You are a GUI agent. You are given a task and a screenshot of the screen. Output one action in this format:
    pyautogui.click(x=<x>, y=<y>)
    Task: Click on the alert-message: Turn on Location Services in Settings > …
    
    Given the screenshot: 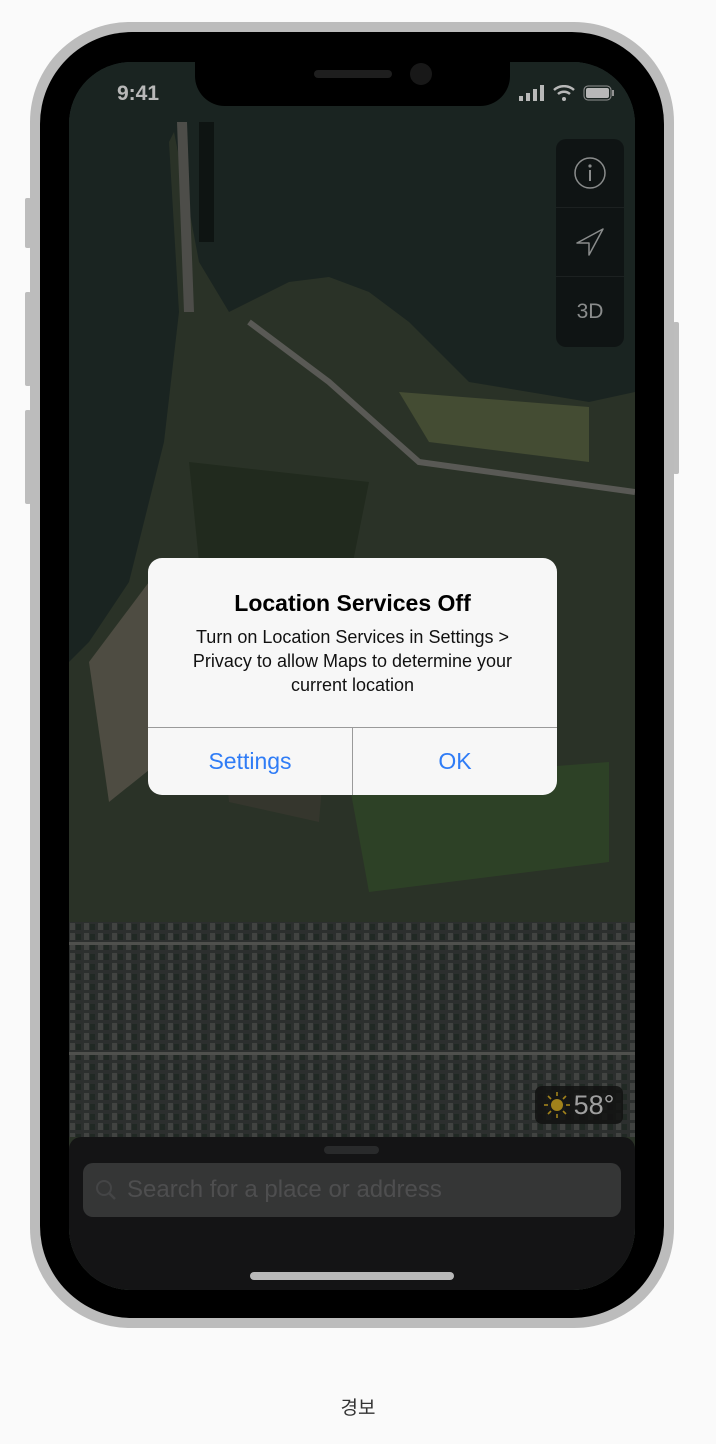 What is the action you would take?
    pyautogui.click(x=352, y=661)
    